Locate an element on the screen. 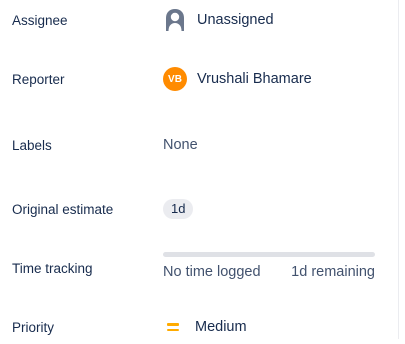 The height and width of the screenshot is (344, 405). unassigned-avatar-icon is located at coordinates (175, 20).